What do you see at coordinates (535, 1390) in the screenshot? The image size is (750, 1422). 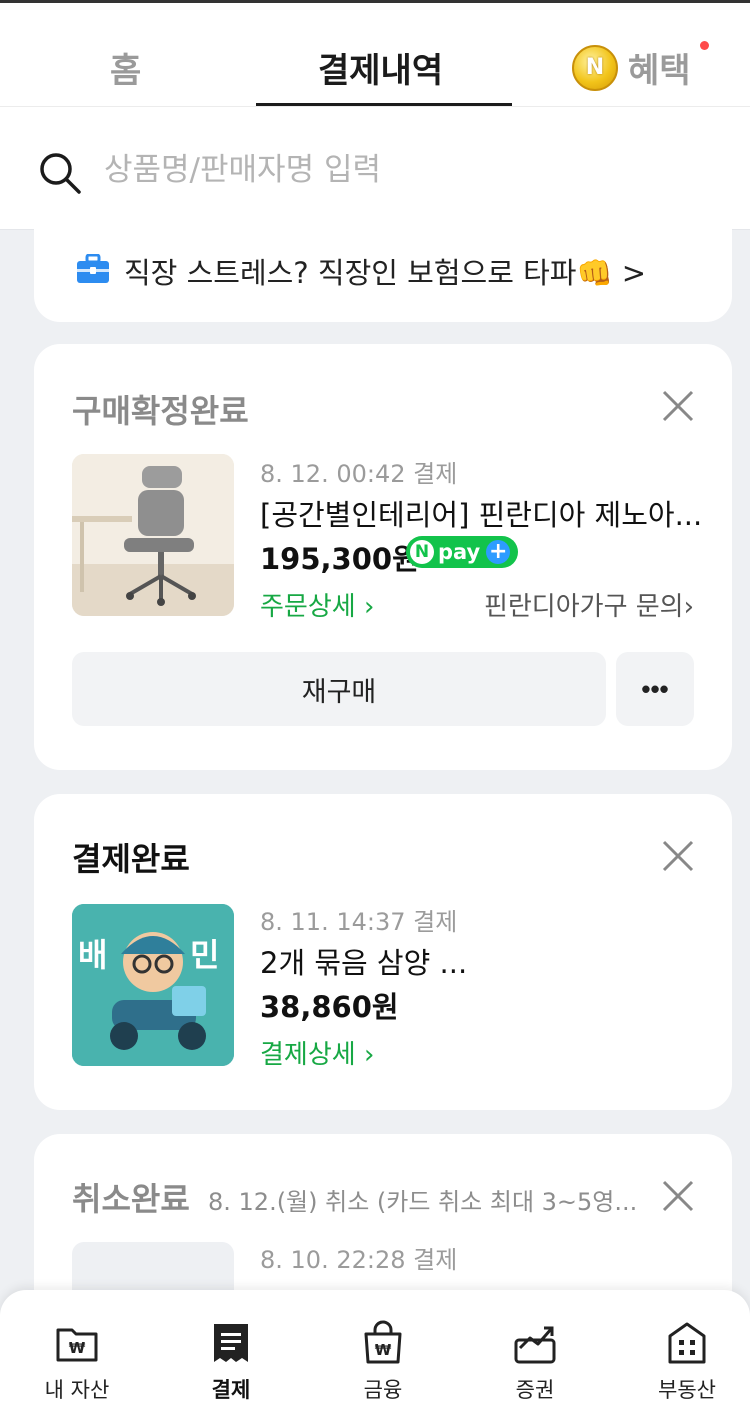 I see `nav-label: 증권` at bounding box center [535, 1390].